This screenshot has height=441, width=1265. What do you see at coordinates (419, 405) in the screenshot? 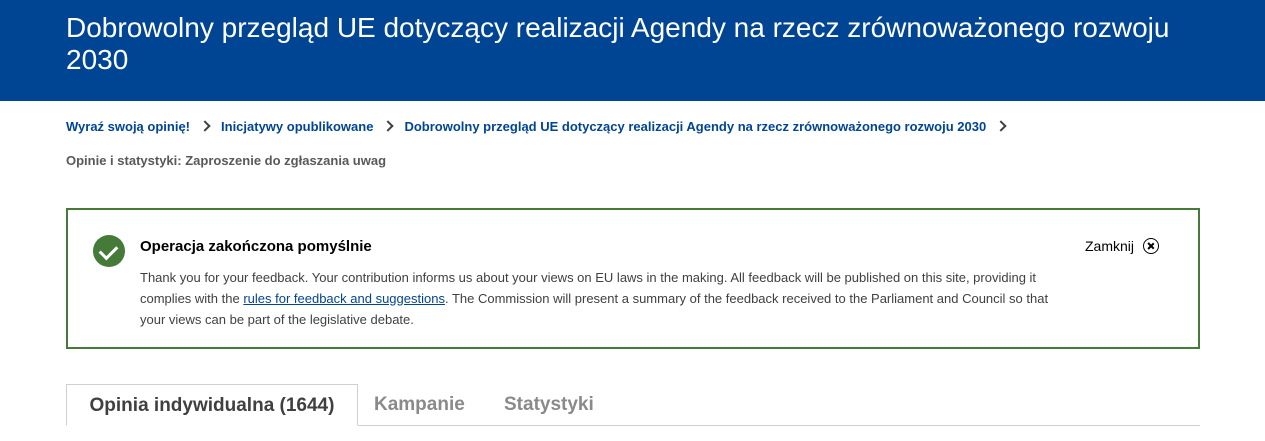
I see `tab-campaigns: Kampanie` at bounding box center [419, 405].